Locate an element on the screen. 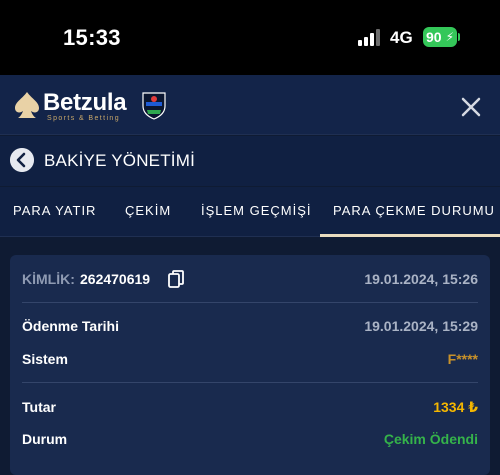  title-row: BAKİYE YÖNETİMİ is located at coordinates (250, 161).